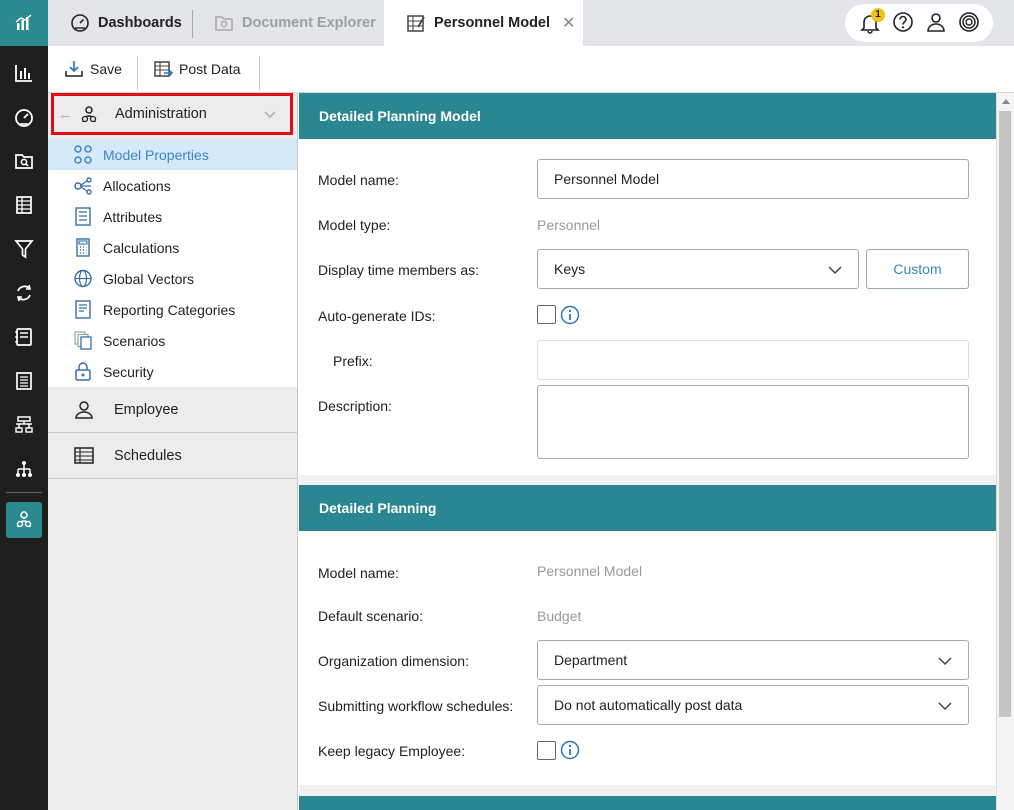 The height and width of the screenshot is (810, 1014). What do you see at coordinates (569, 225) in the screenshot?
I see `model-type-value: Personnel` at bounding box center [569, 225].